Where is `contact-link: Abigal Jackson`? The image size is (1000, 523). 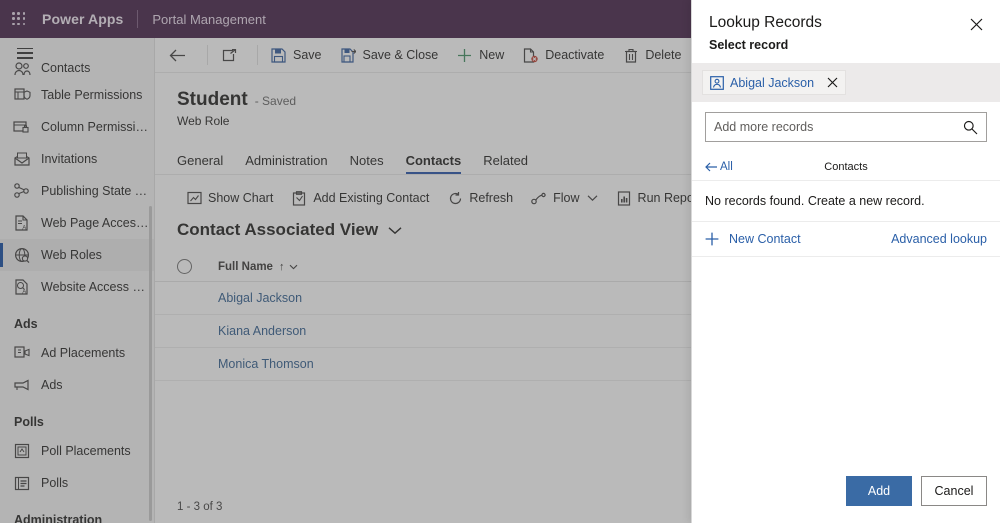 contact-link: Abigal Jackson is located at coordinates (260, 298).